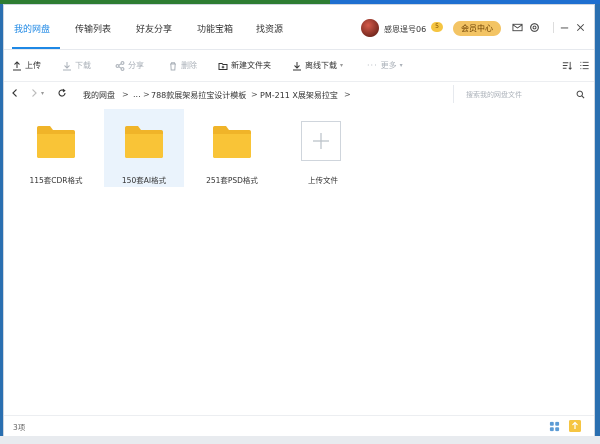 The width and height of the screenshot is (600, 444). I want to click on offline-download-button: 离线下载 ▾, so click(317, 65).